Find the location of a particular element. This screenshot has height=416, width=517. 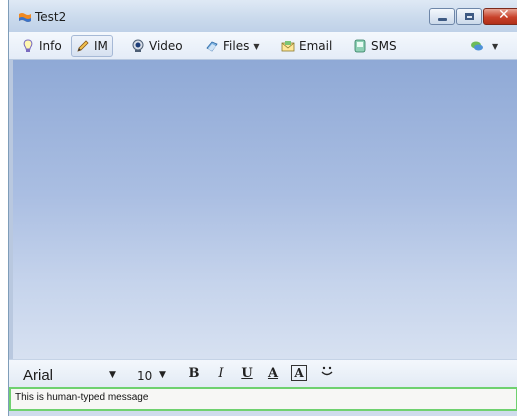

toolbar-video-button: Video is located at coordinates (157, 46).